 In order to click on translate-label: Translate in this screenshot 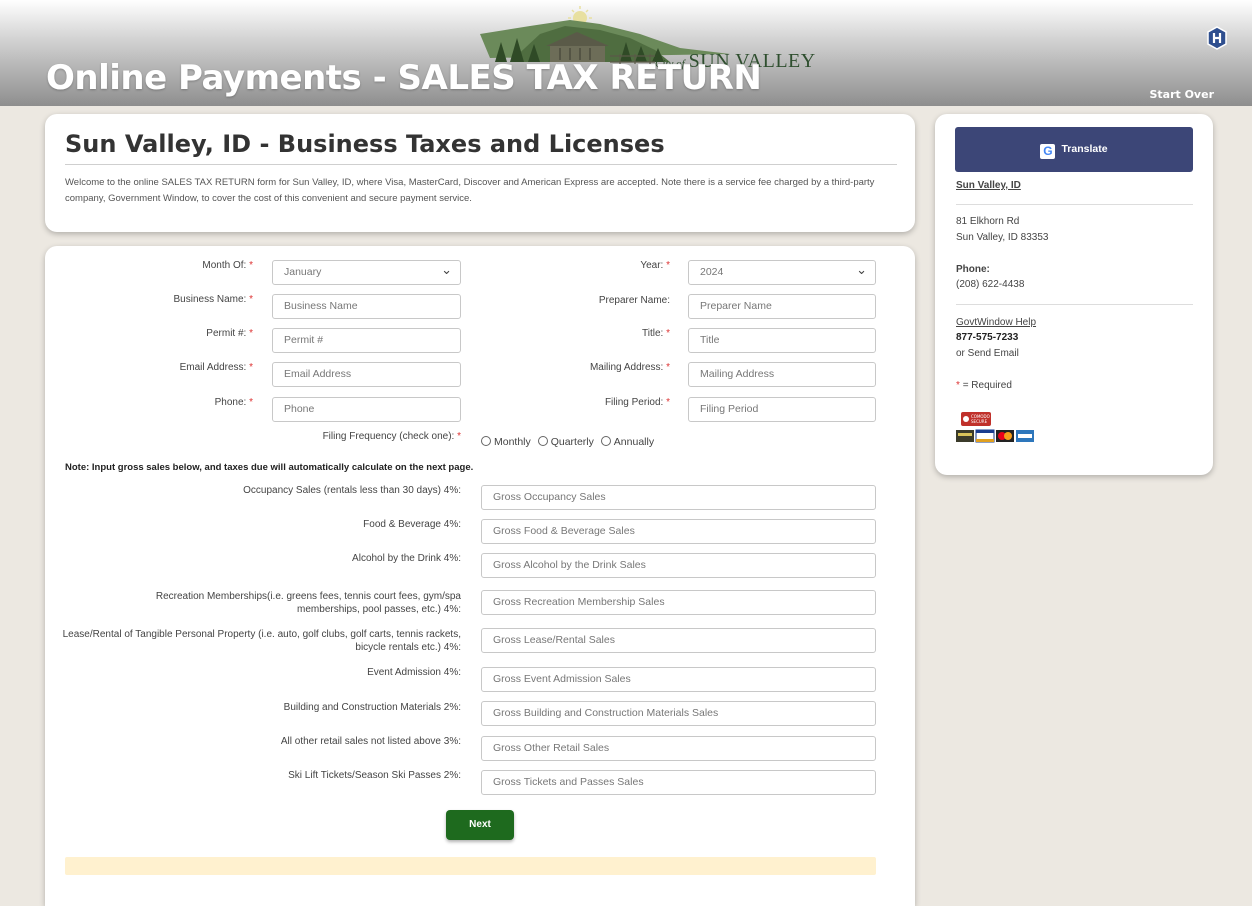, I will do `click(1084, 149)`.